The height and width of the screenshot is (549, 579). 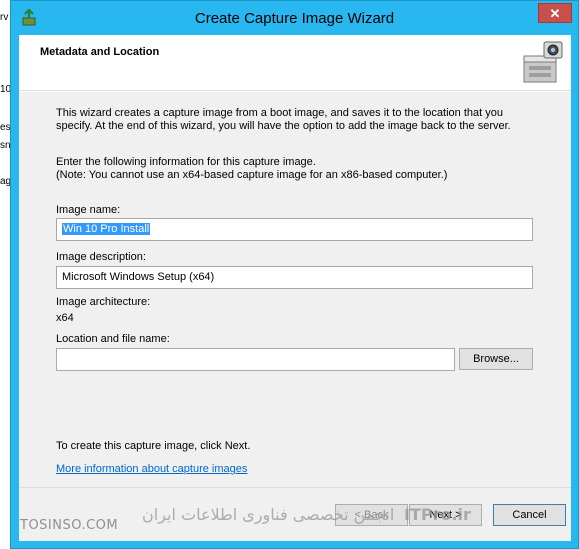 What do you see at coordinates (294, 277) in the screenshot?
I see `image-description-input: Microsoft Windows Setup (x64)` at bounding box center [294, 277].